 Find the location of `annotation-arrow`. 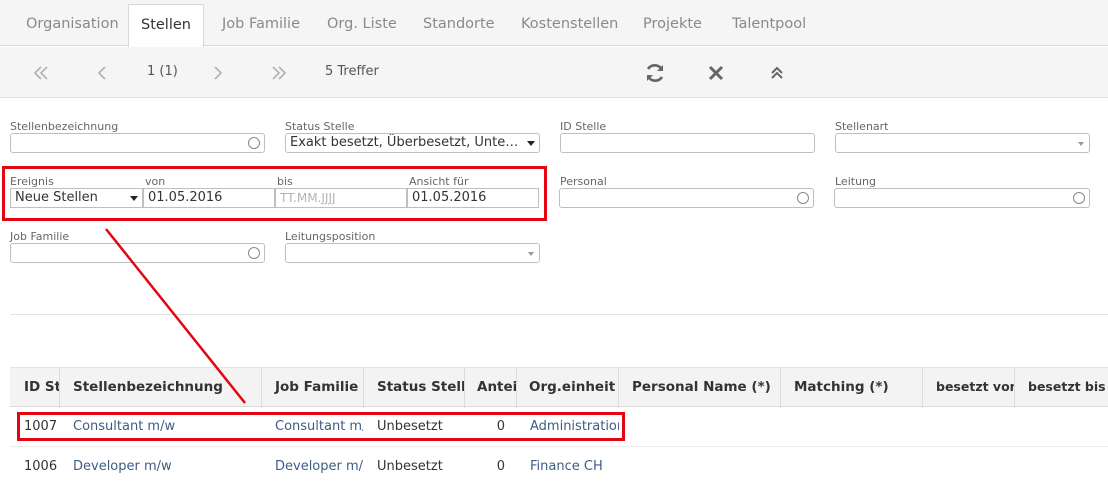

annotation-arrow is located at coordinates (175, 316).